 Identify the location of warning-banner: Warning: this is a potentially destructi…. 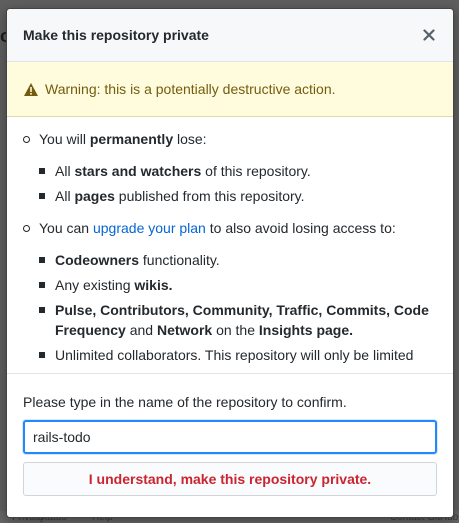
(230, 89).